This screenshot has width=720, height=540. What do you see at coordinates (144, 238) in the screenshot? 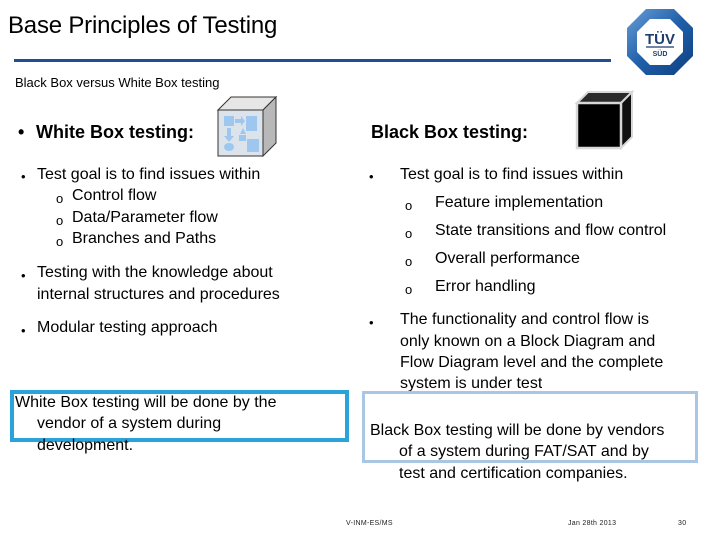
I see `white-box-goal-item: Branches and Paths` at bounding box center [144, 238].